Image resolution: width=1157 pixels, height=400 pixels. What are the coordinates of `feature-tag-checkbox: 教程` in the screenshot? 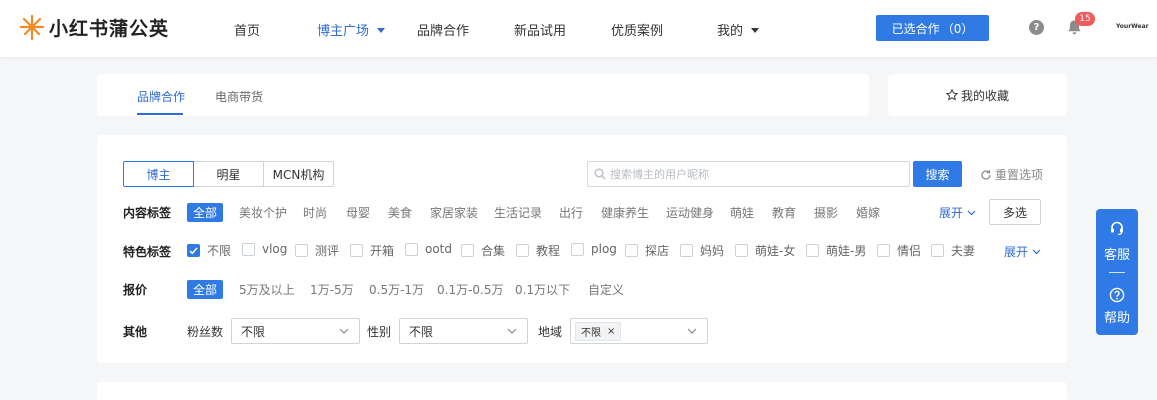 It's located at (538, 250).